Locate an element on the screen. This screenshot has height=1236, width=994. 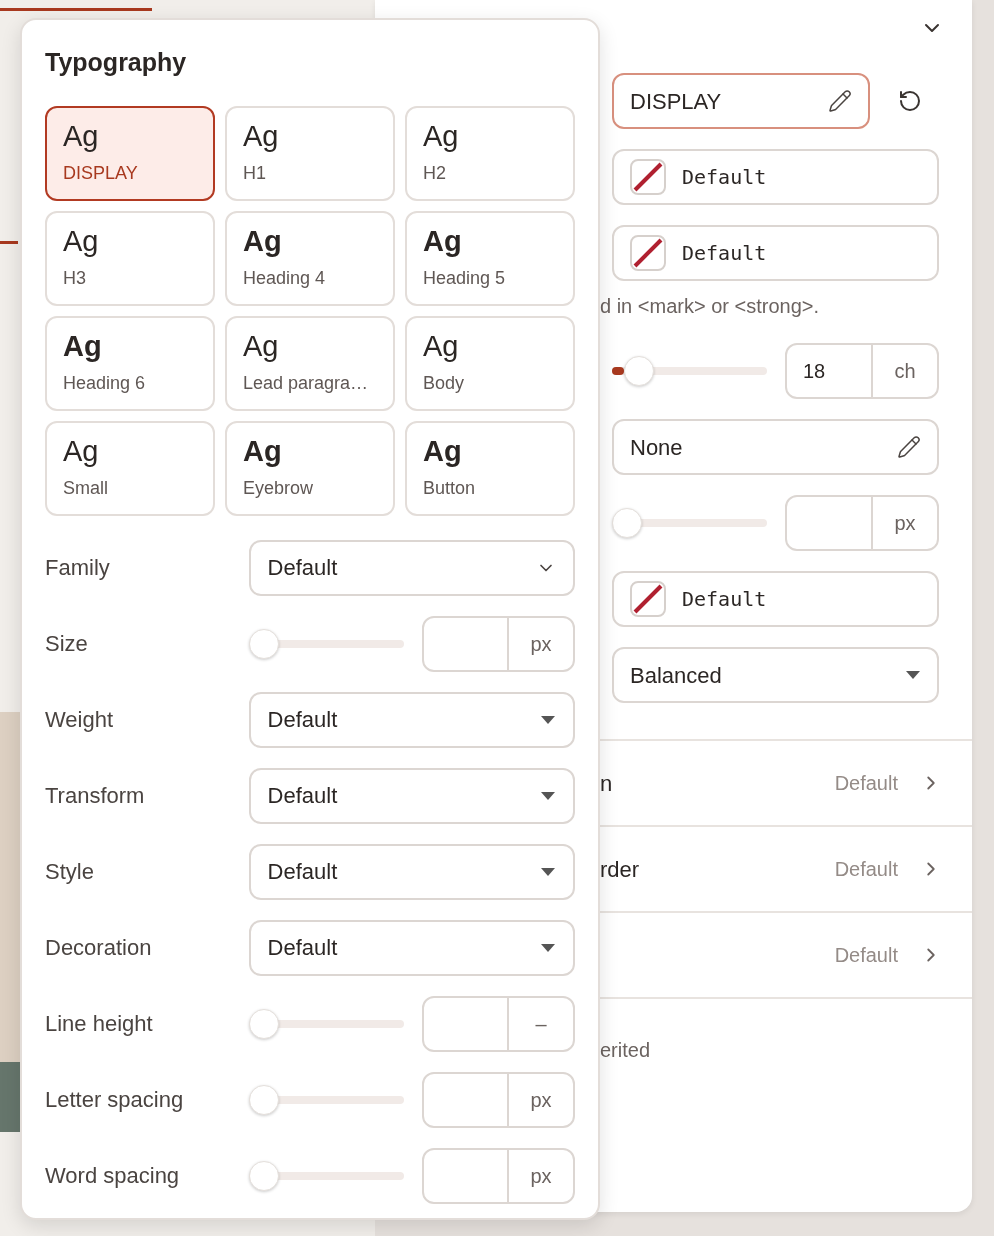
type-preset-card: Ag Heading 6 is located at coordinates (130, 363).